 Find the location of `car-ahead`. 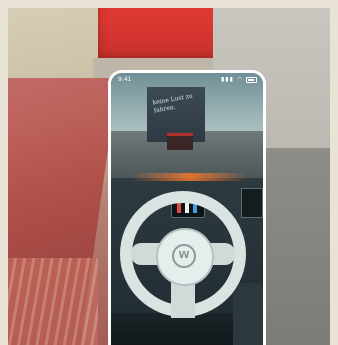

car-ahead is located at coordinates (180, 141).